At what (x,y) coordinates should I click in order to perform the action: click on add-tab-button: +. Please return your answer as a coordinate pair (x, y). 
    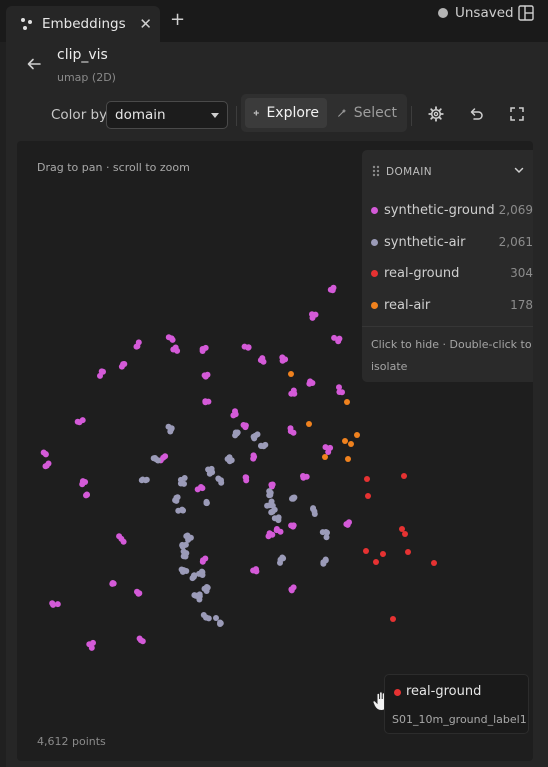
    Looking at the image, I should click on (177, 19).